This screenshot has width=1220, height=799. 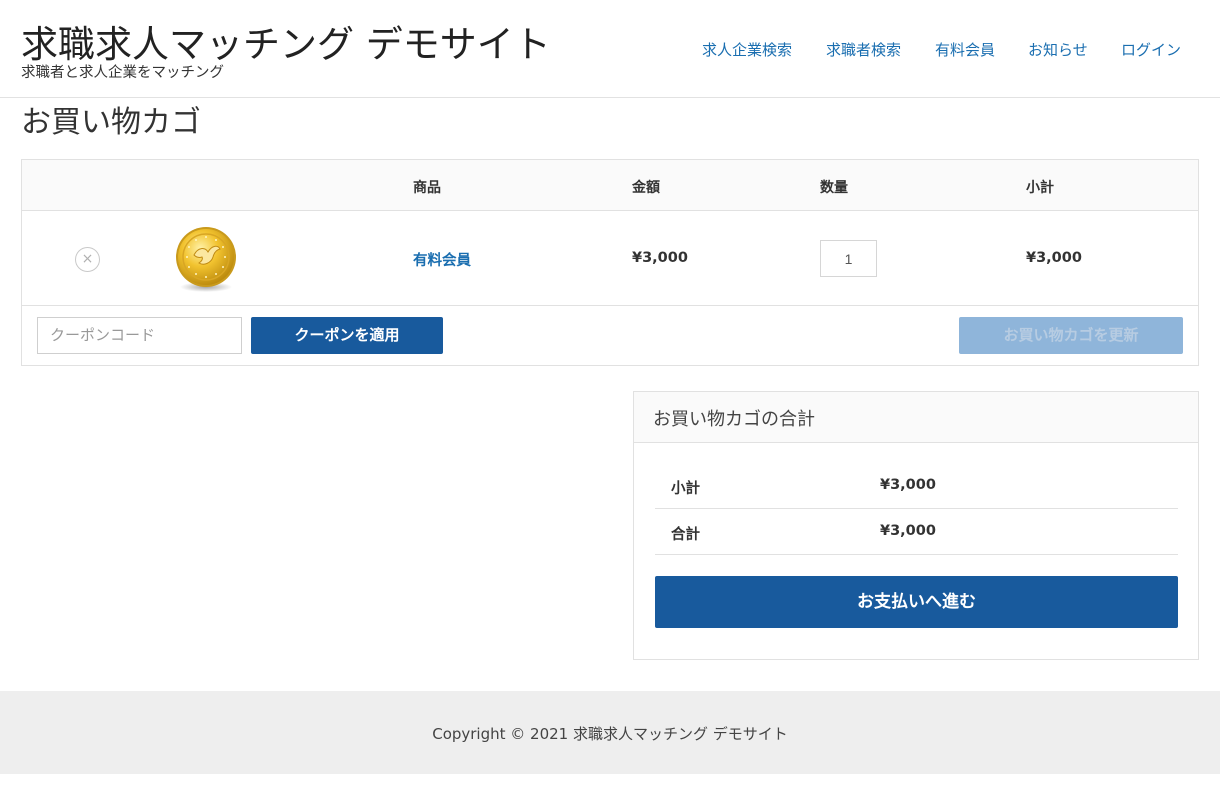 What do you see at coordinates (685, 489) in the screenshot?
I see `totals-label: 小計` at bounding box center [685, 489].